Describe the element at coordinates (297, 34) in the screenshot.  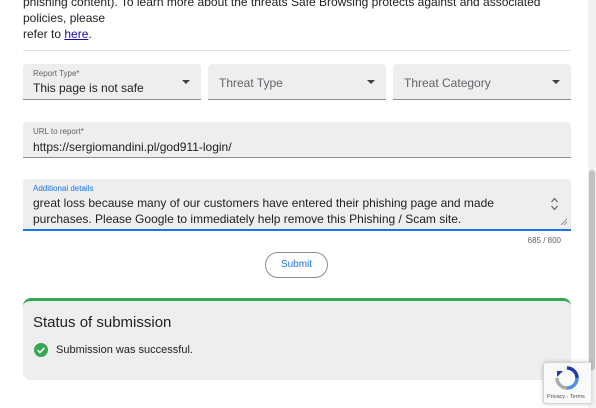
I see `intro-line-2: refer to here.` at that location.